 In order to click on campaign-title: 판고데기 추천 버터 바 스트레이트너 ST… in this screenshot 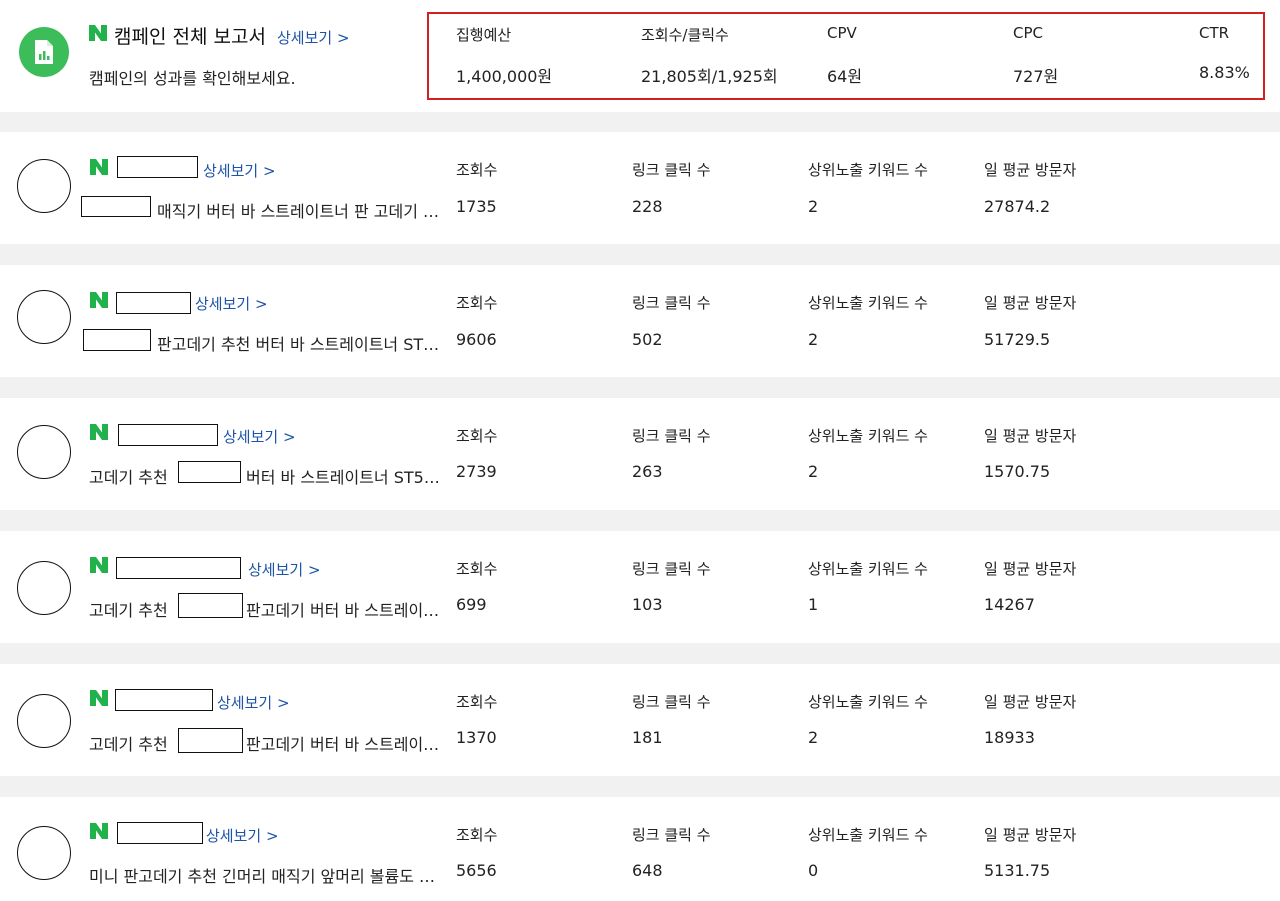, I will do `click(298, 344)`.